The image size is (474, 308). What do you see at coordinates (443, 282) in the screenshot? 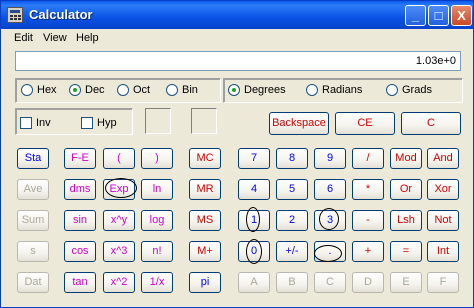
I see `hex-f-button: F` at bounding box center [443, 282].